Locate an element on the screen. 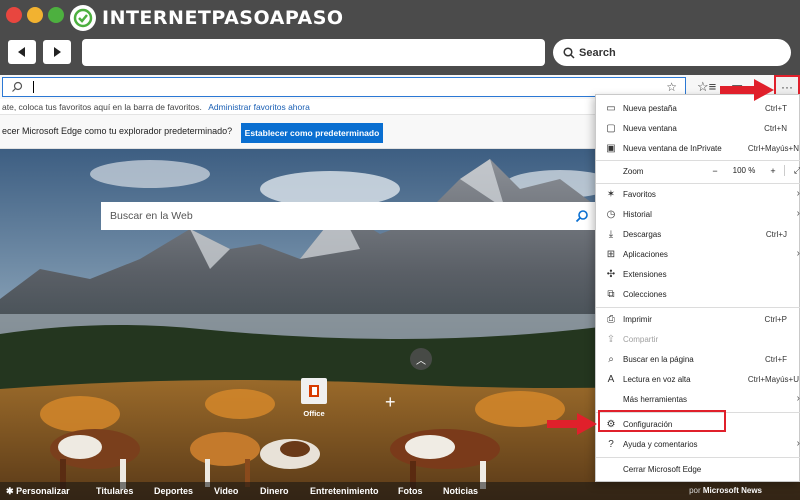 The image size is (800, 500). brand-part-4: PASO is located at coordinates (314, 18).